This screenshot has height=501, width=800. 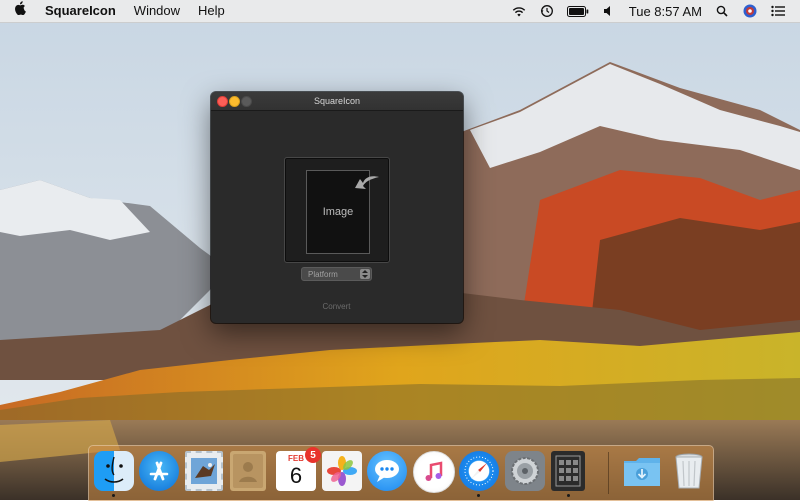 What do you see at coordinates (323, 274) in the screenshot?
I see `platform-select-value: Platform` at bounding box center [323, 274].